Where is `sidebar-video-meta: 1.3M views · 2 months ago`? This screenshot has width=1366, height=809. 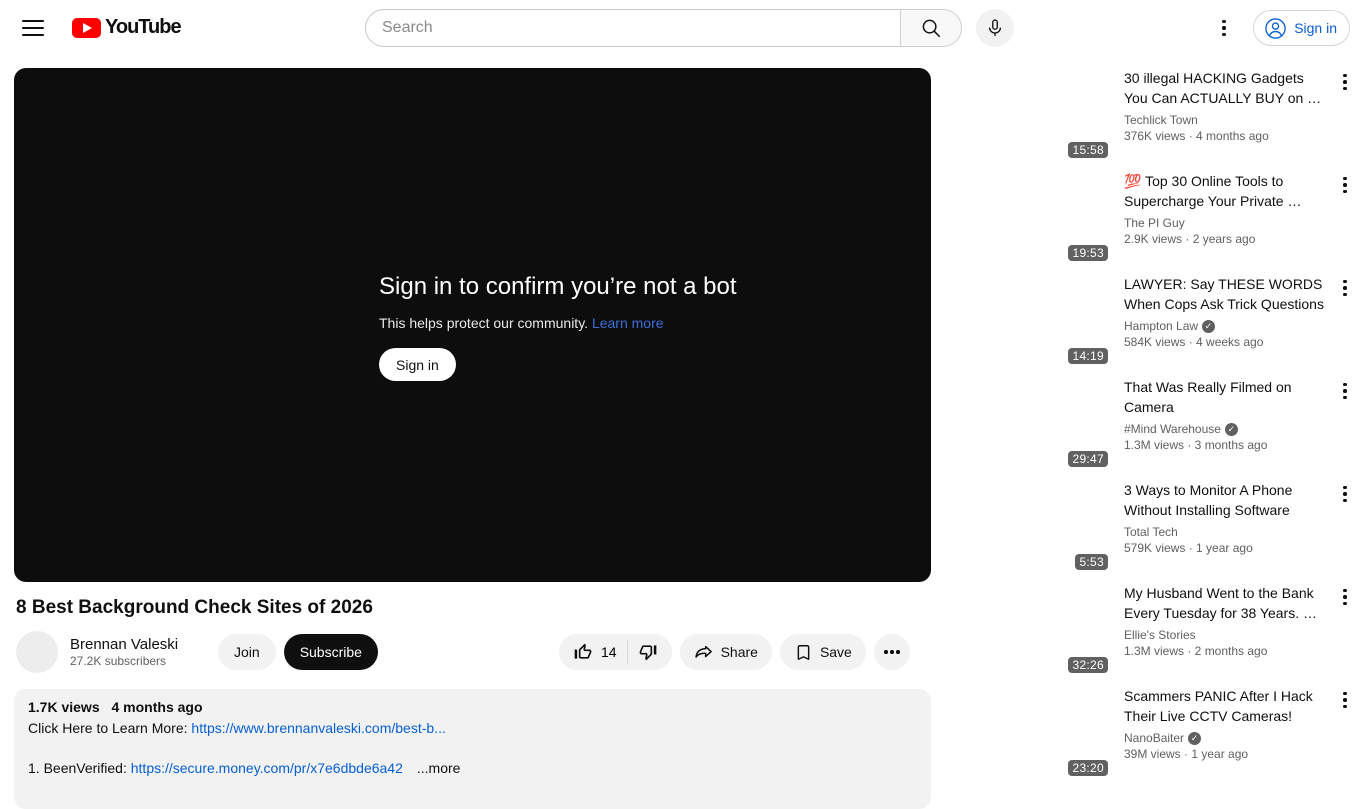 sidebar-video-meta: 1.3M views · 2 months ago is located at coordinates (1196, 651).